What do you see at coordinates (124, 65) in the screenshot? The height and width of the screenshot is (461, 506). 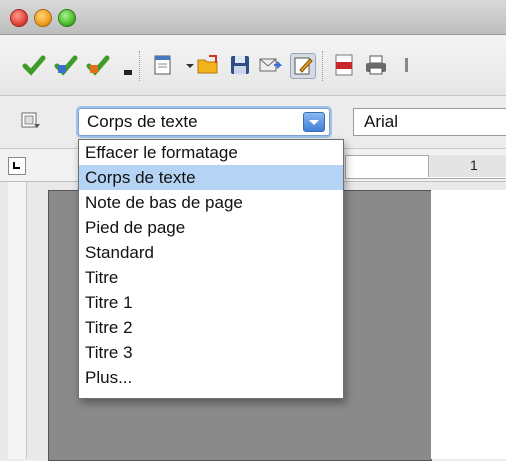 I see `more-arrow-icon` at bounding box center [124, 65].